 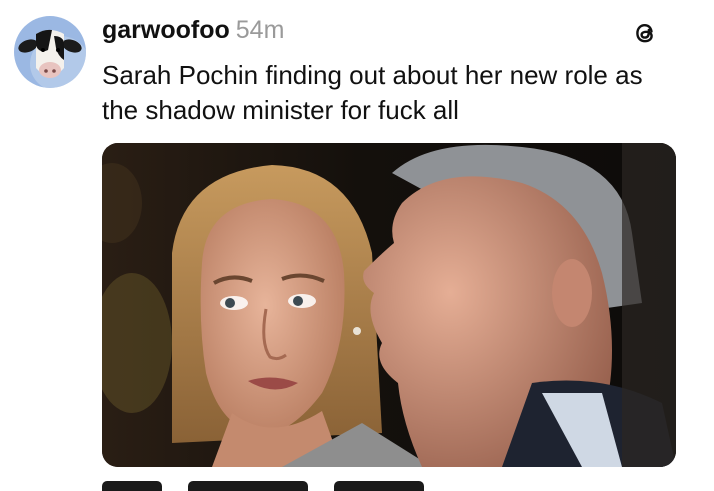 I want to click on avatar, so click(x=50, y=52).